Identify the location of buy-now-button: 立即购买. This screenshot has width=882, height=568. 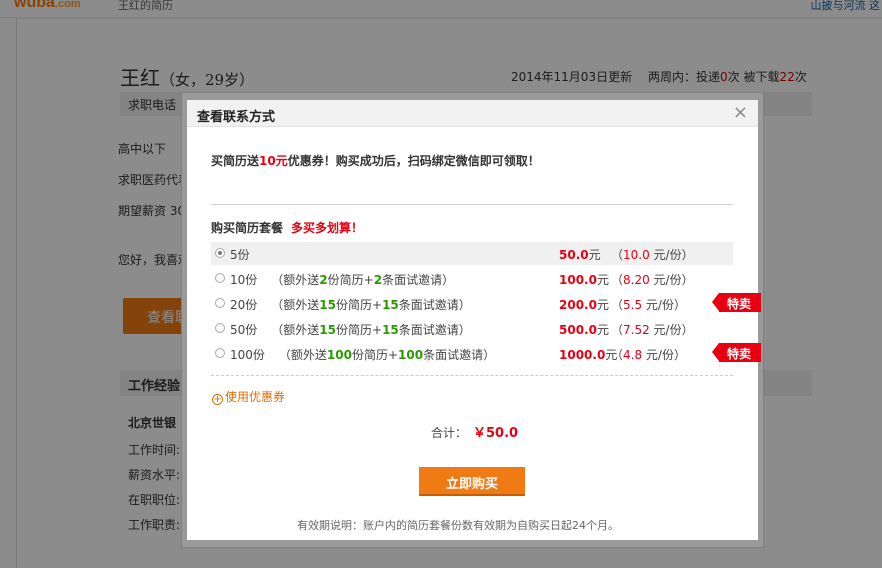
(472, 481).